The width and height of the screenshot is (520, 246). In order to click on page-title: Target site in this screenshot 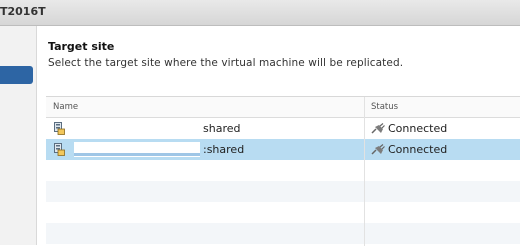, I will do `click(81, 46)`.